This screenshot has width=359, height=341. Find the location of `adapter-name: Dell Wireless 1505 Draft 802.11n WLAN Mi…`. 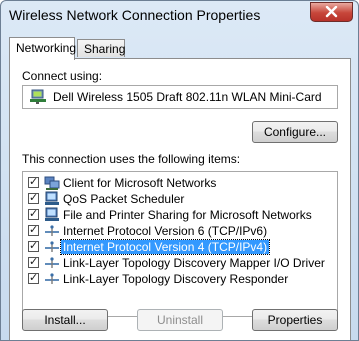

adapter-name: Dell Wireless 1505 Draft 802.11n WLAN Mi… is located at coordinates (187, 97).